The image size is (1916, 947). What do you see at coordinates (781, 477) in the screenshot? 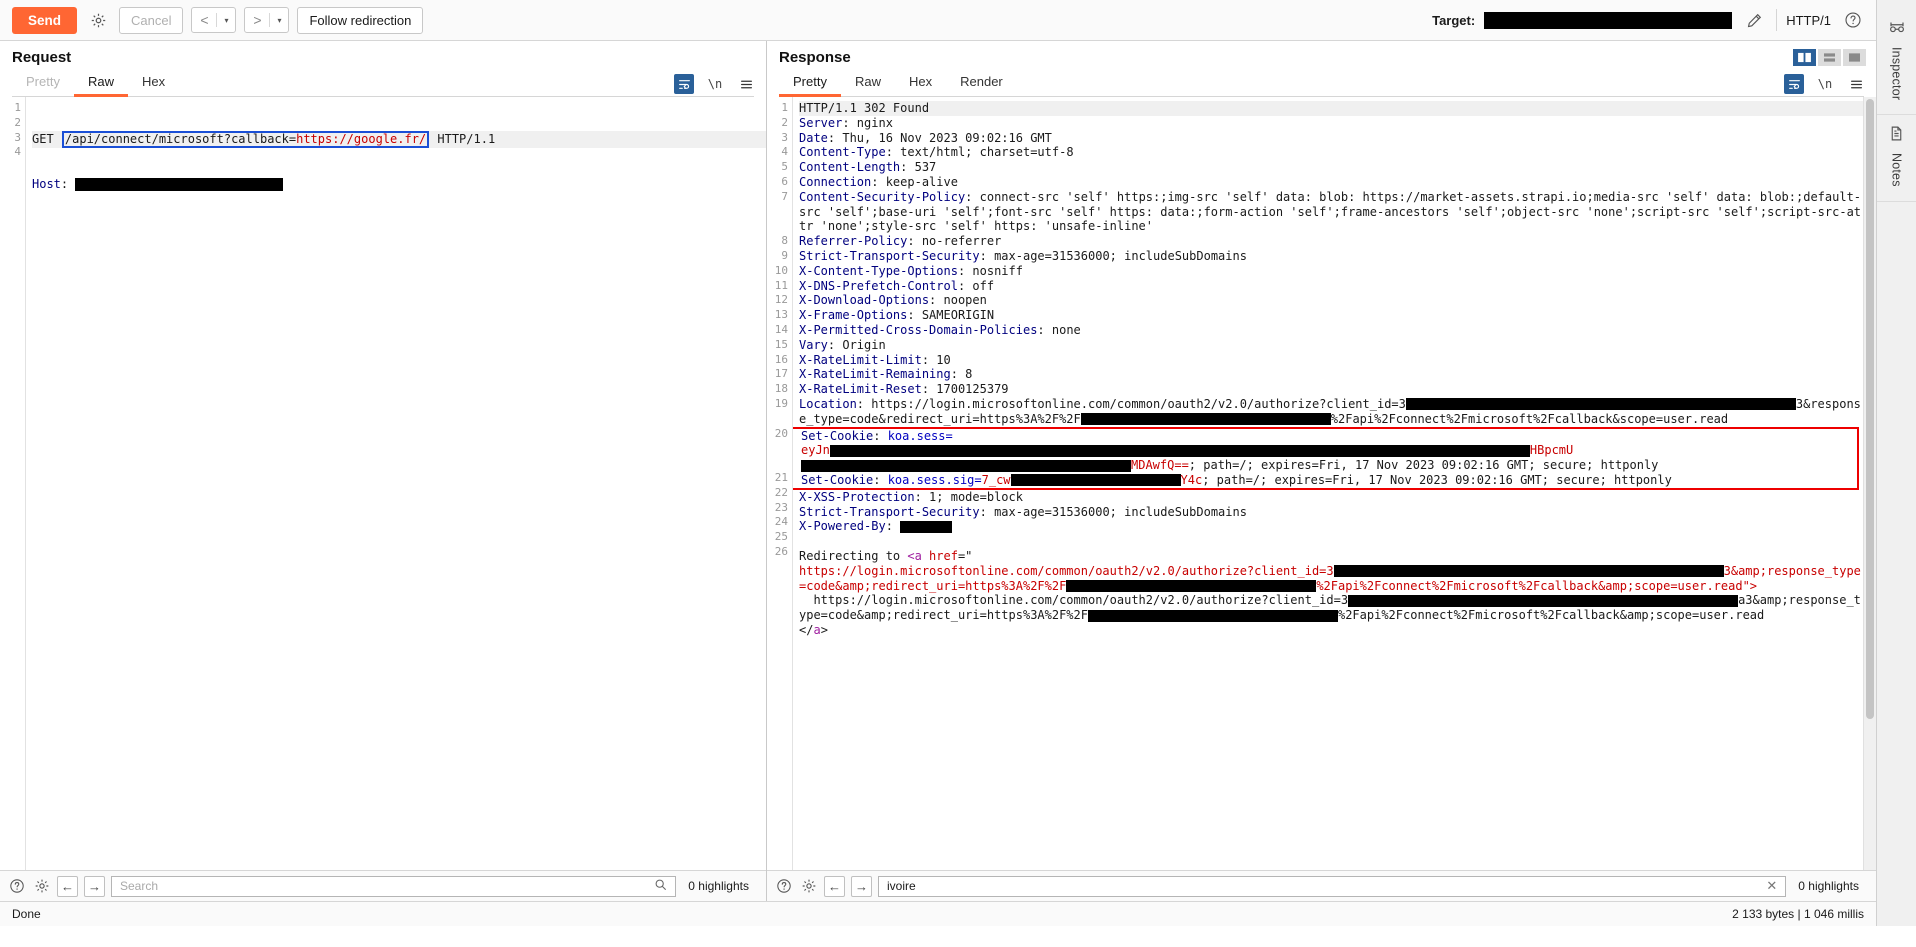
I see `line-number: 21` at bounding box center [781, 477].